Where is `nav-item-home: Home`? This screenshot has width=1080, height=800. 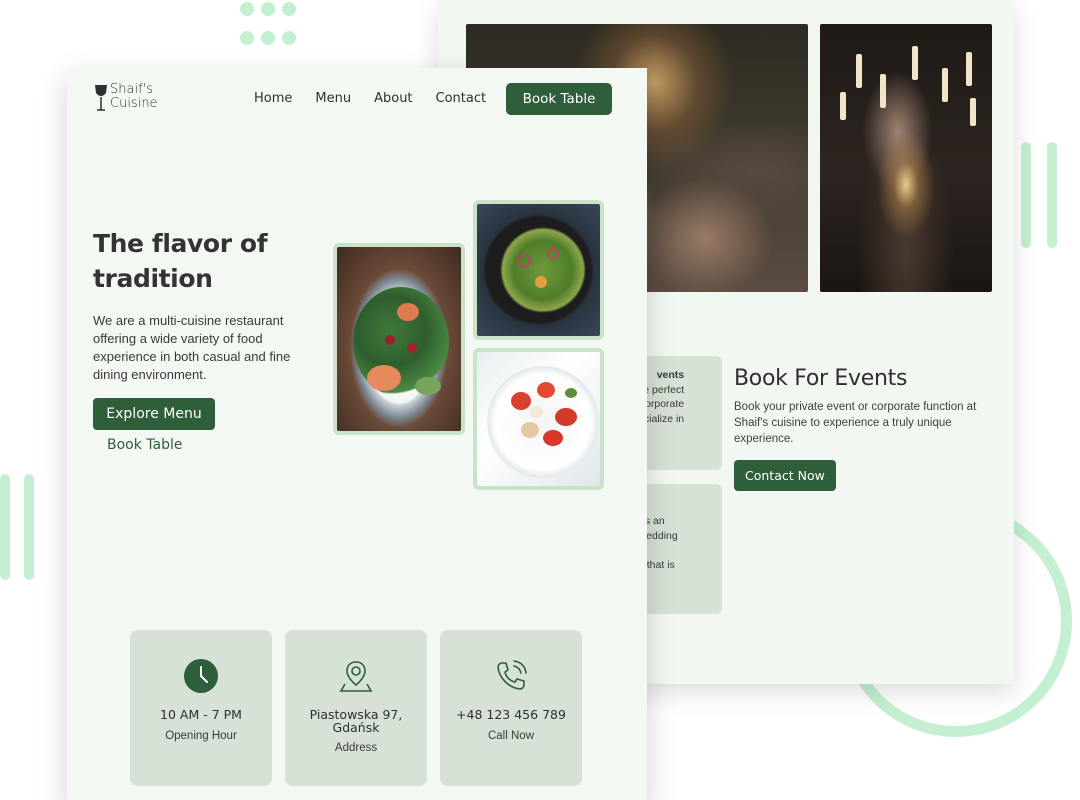 nav-item-home: Home is located at coordinates (273, 98).